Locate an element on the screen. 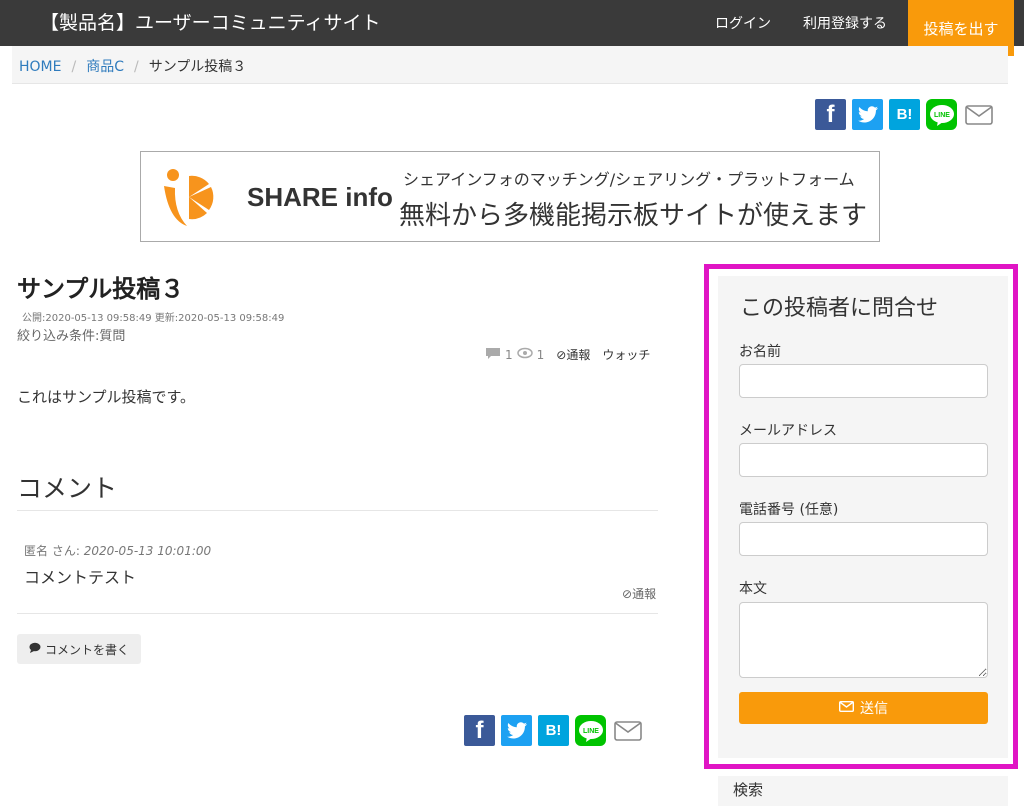 This screenshot has height=806, width=1024. share-info-logo-icon is located at coordinates (199, 199).